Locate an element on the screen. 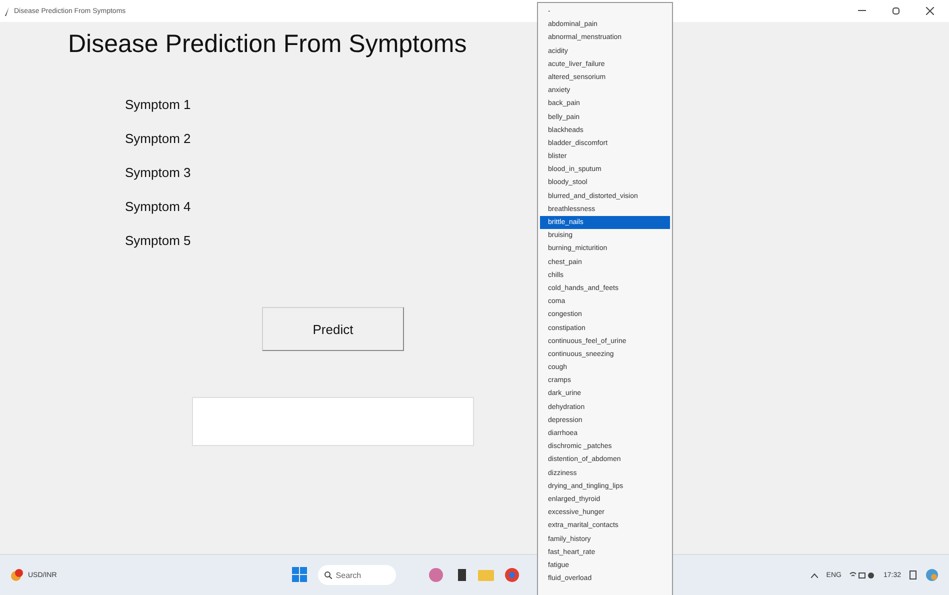  chevron-icon is located at coordinates (814, 575).